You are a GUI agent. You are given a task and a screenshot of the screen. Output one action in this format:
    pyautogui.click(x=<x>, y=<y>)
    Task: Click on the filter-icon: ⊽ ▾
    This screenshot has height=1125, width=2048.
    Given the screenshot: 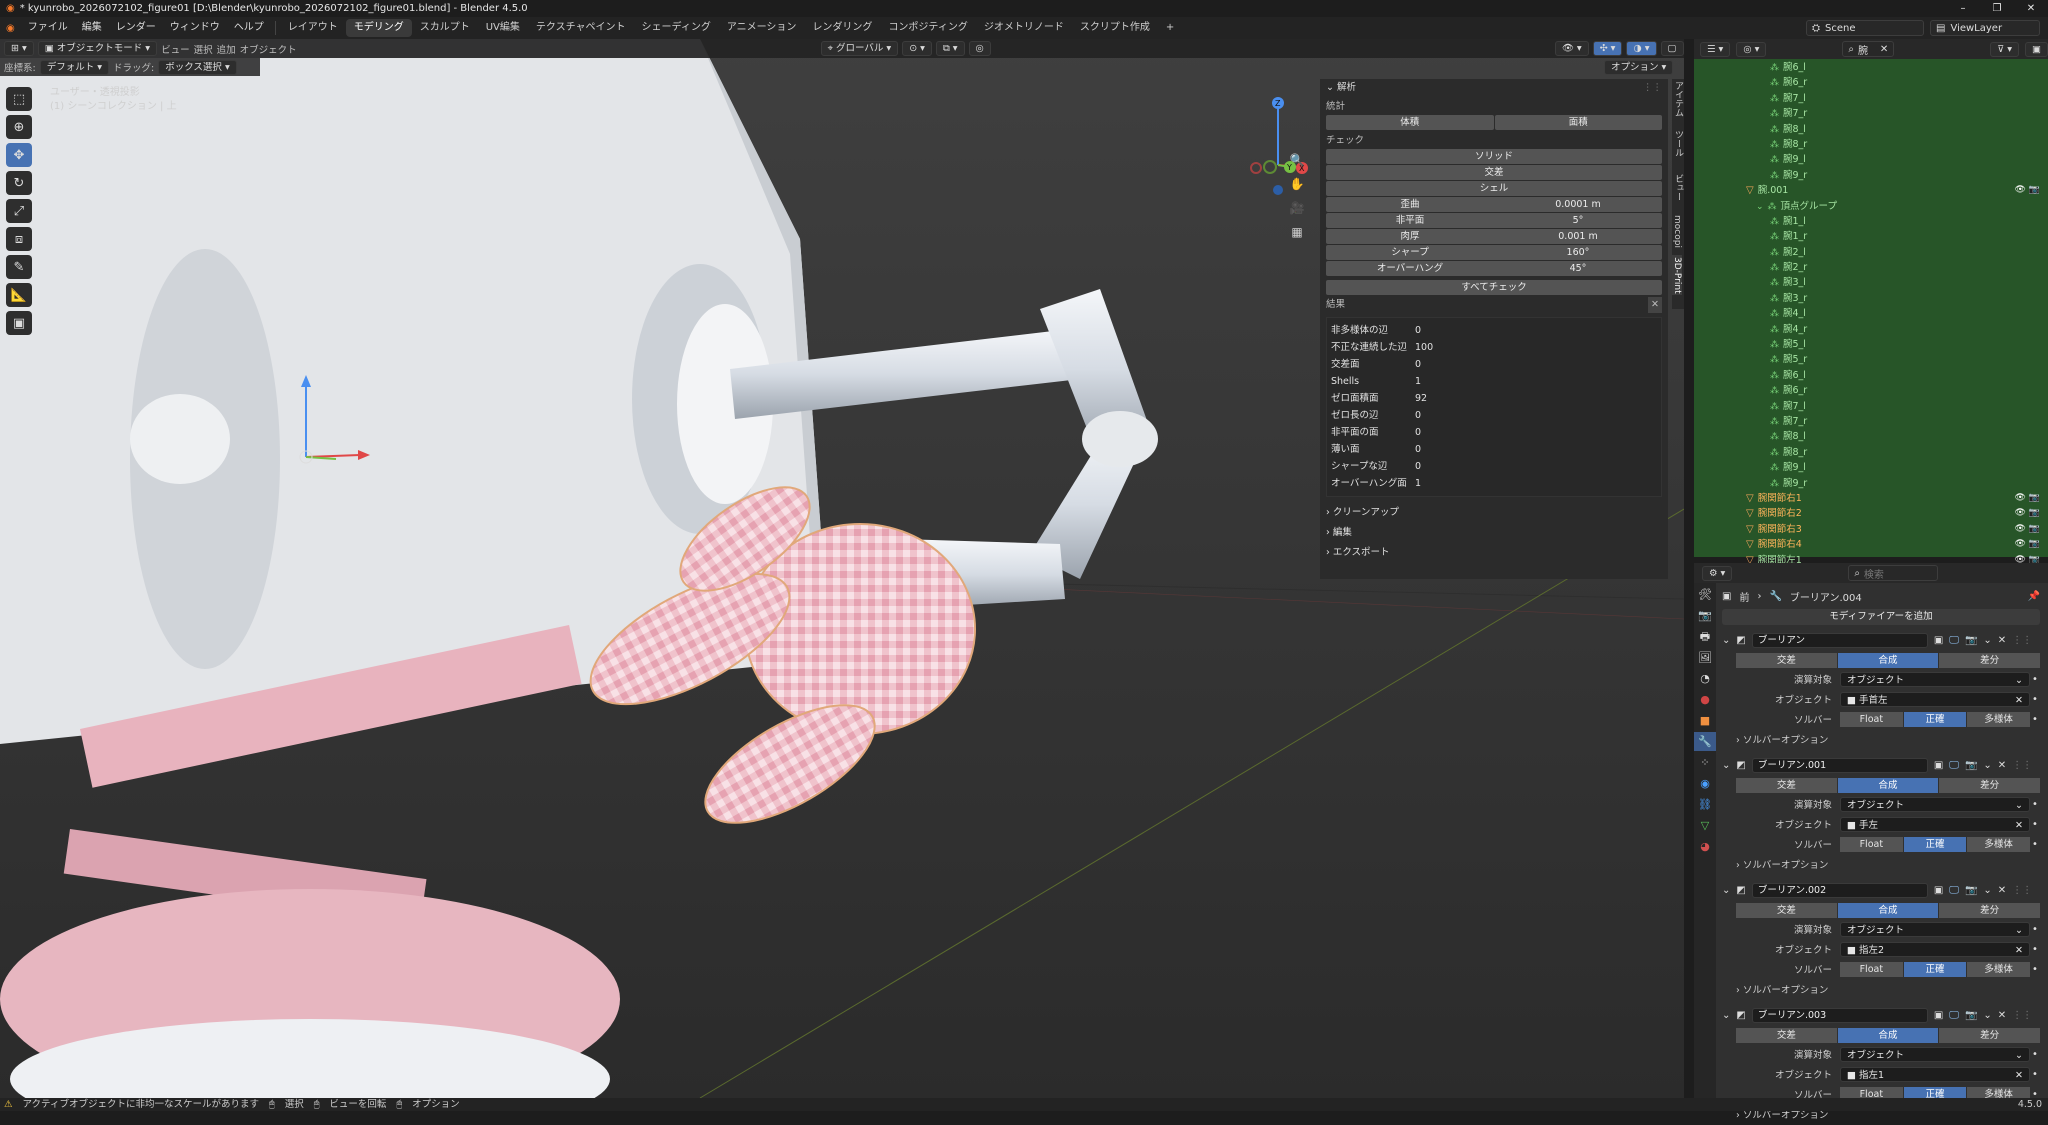 What is the action you would take?
    pyautogui.click(x=2005, y=49)
    